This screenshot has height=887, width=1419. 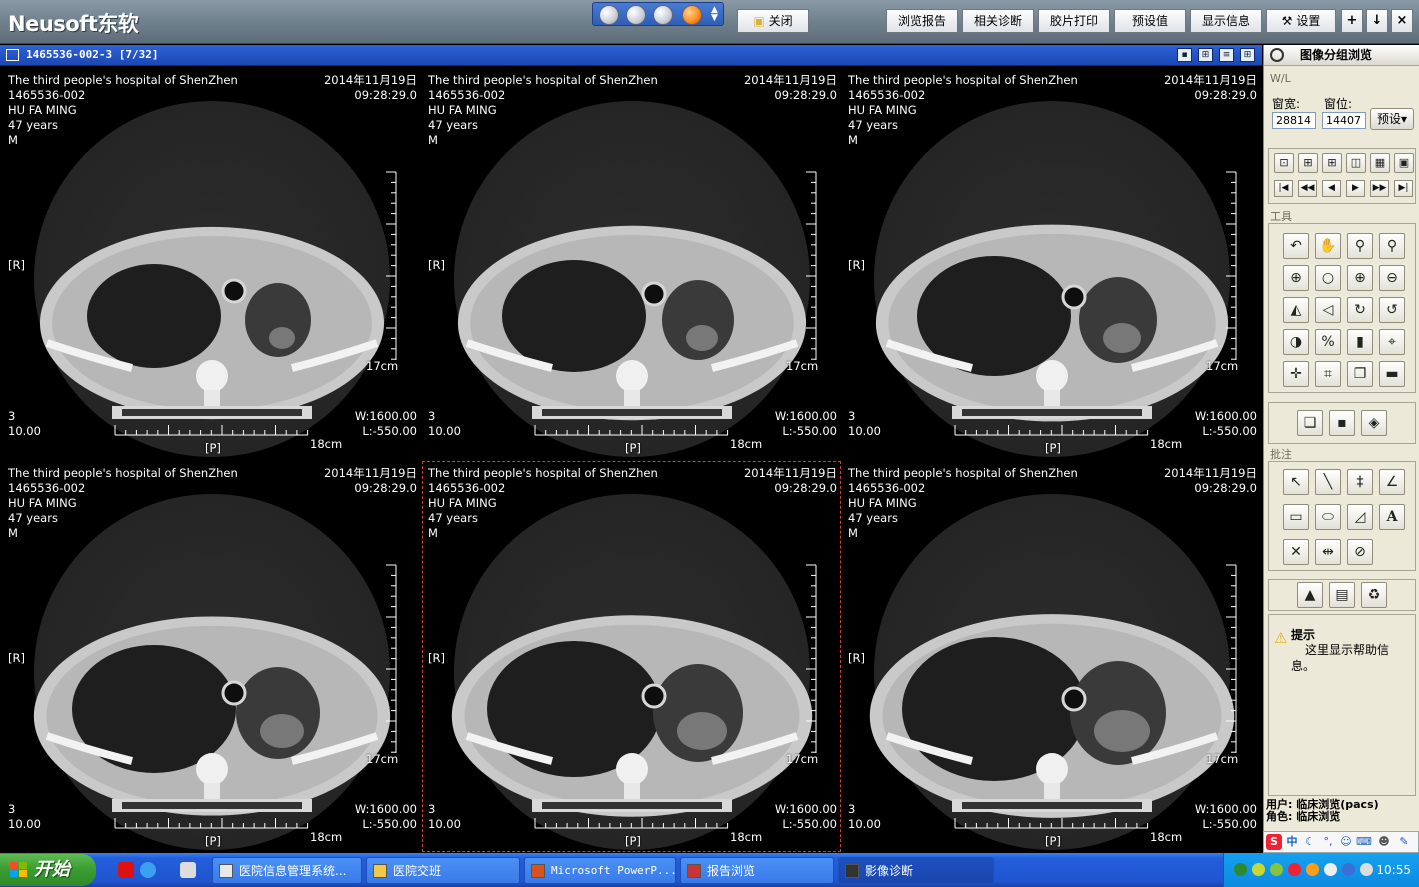 What do you see at coordinates (1360, 278) in the screenshot?
I see `zoom-in-icon: ⊕` at bounding box center [1360, 278].